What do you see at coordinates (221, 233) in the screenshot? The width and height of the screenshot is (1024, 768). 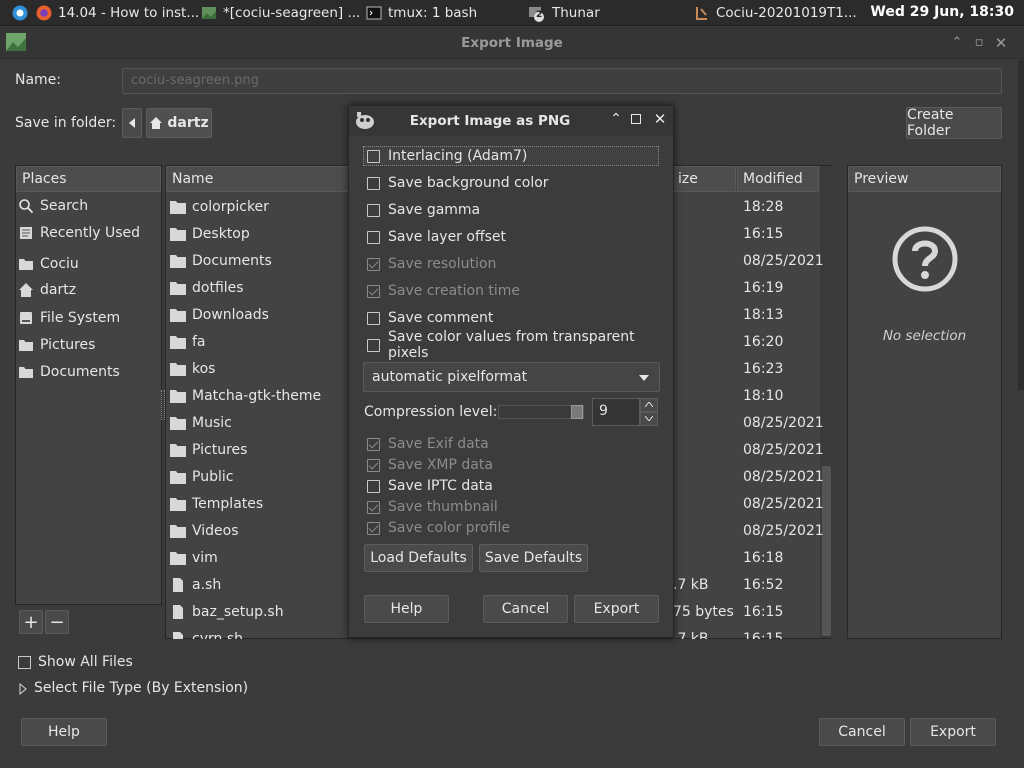 I see `file-name: Desktop` at bounding box center [221, 233].